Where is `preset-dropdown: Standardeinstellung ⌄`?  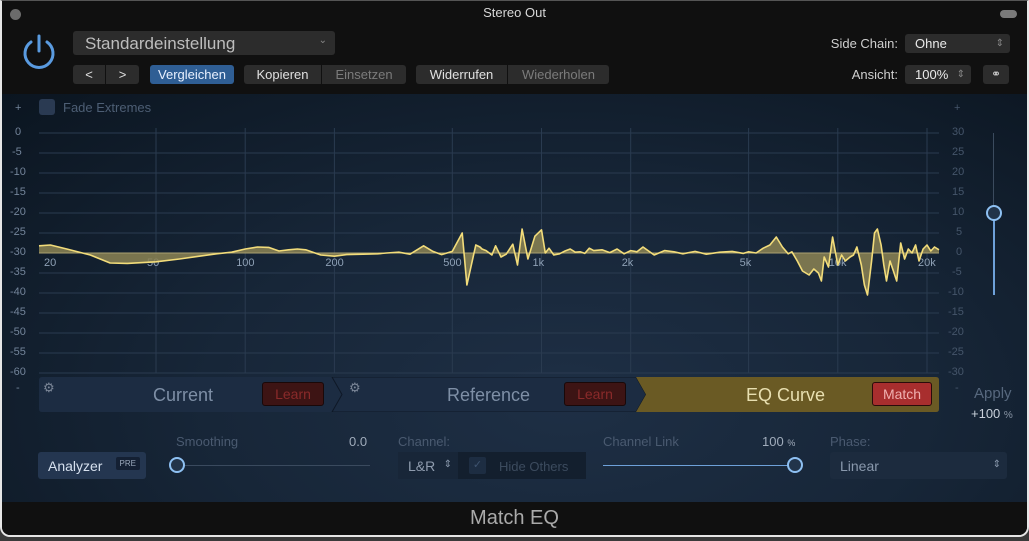 preset-dropdown: Standardeinstellung ⌄ is located at coordinates (204, 43).